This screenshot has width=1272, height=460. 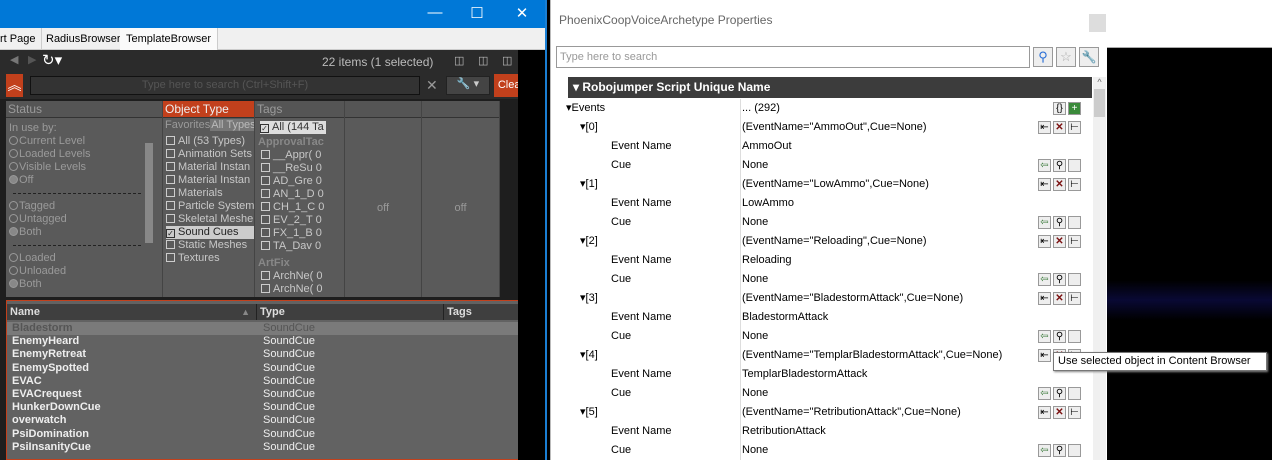 I want to click on category-header: ▾ Robojumper Script Unique Name, so click(x=830, y=87).